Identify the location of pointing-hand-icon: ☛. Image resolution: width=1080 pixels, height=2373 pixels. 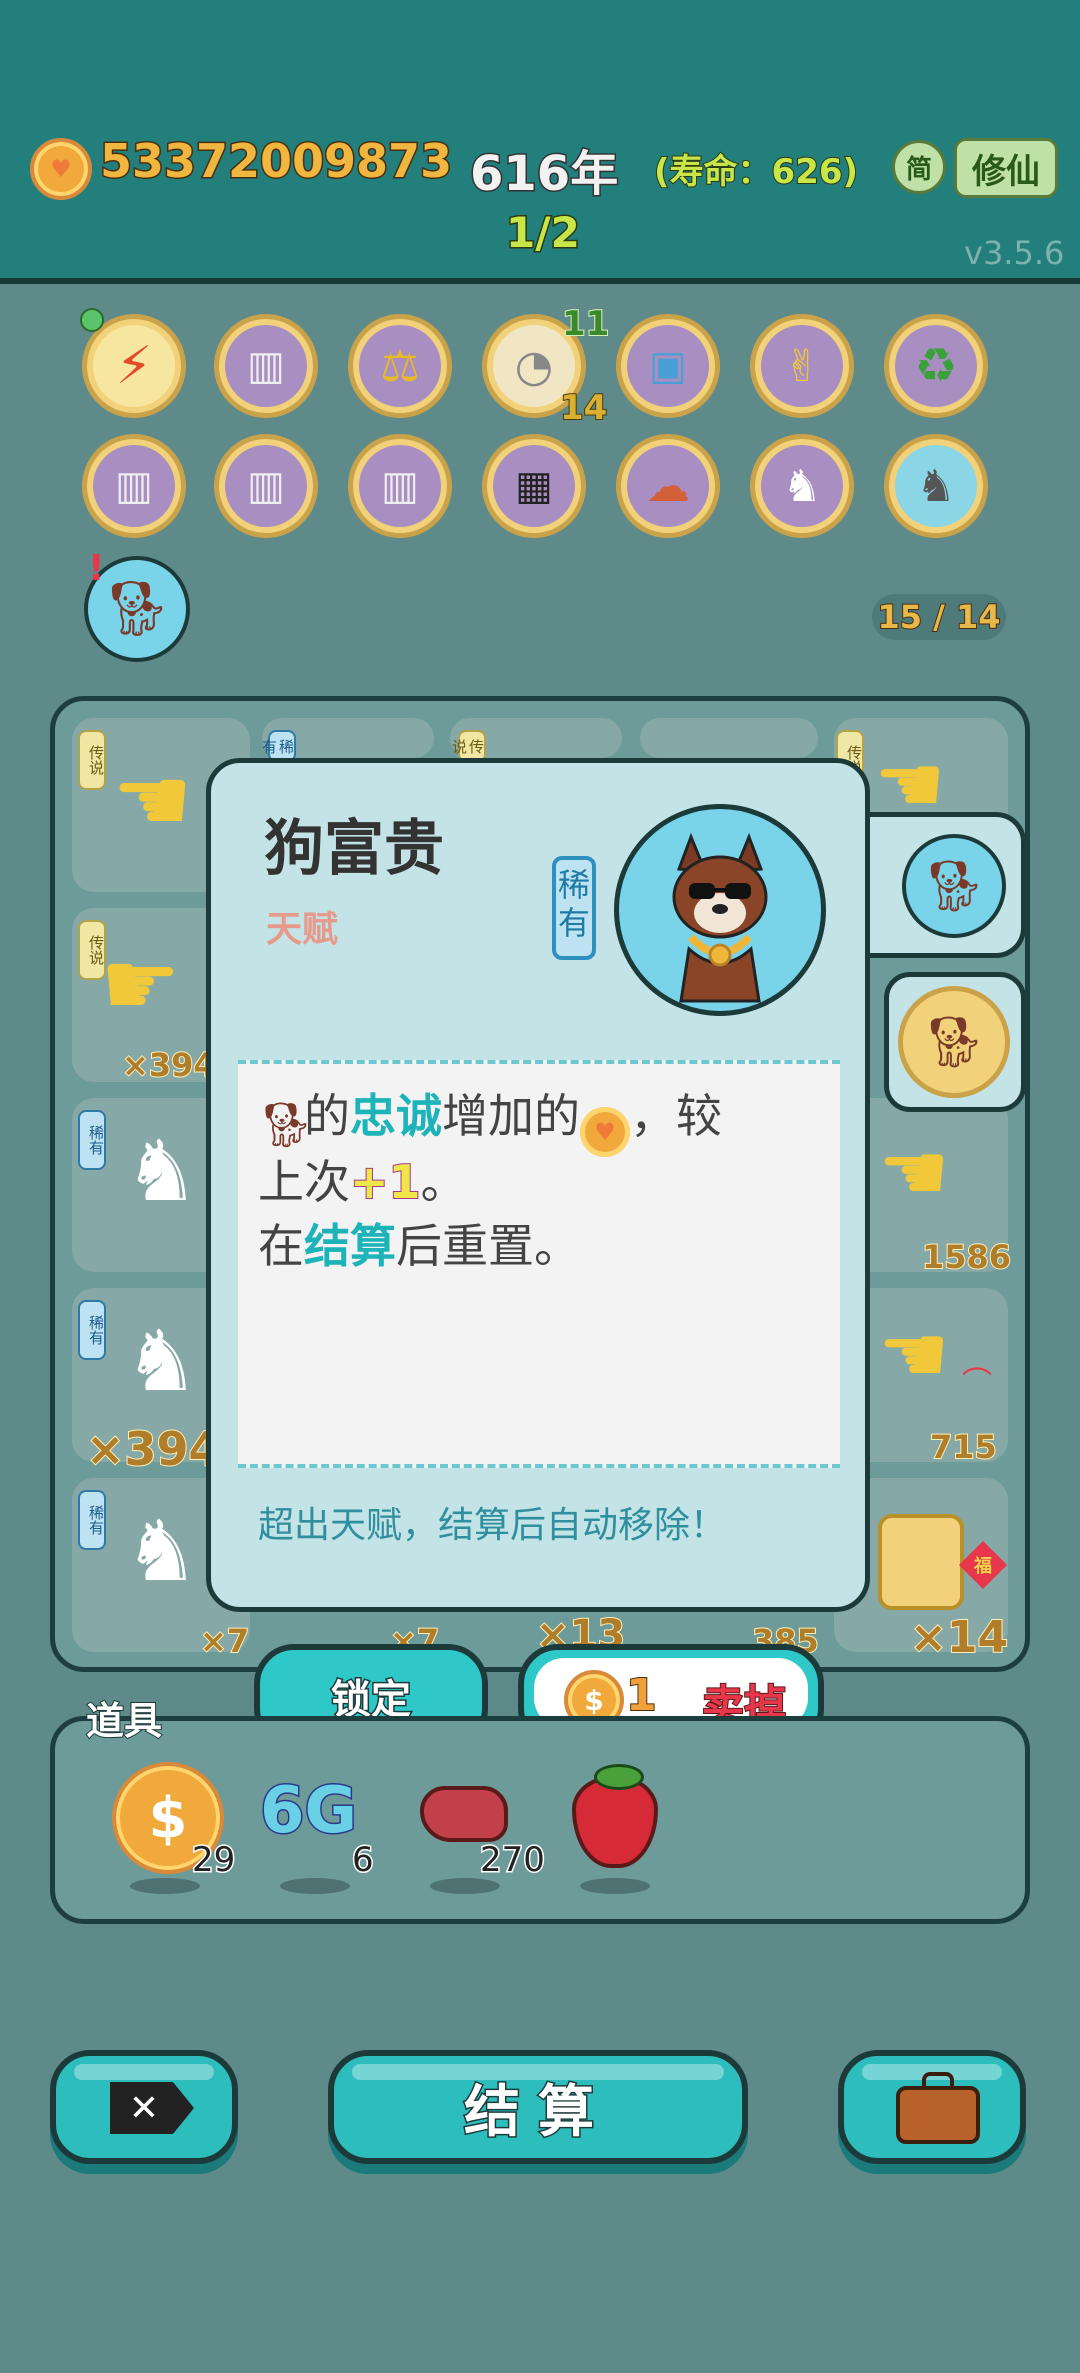
(140, 984).